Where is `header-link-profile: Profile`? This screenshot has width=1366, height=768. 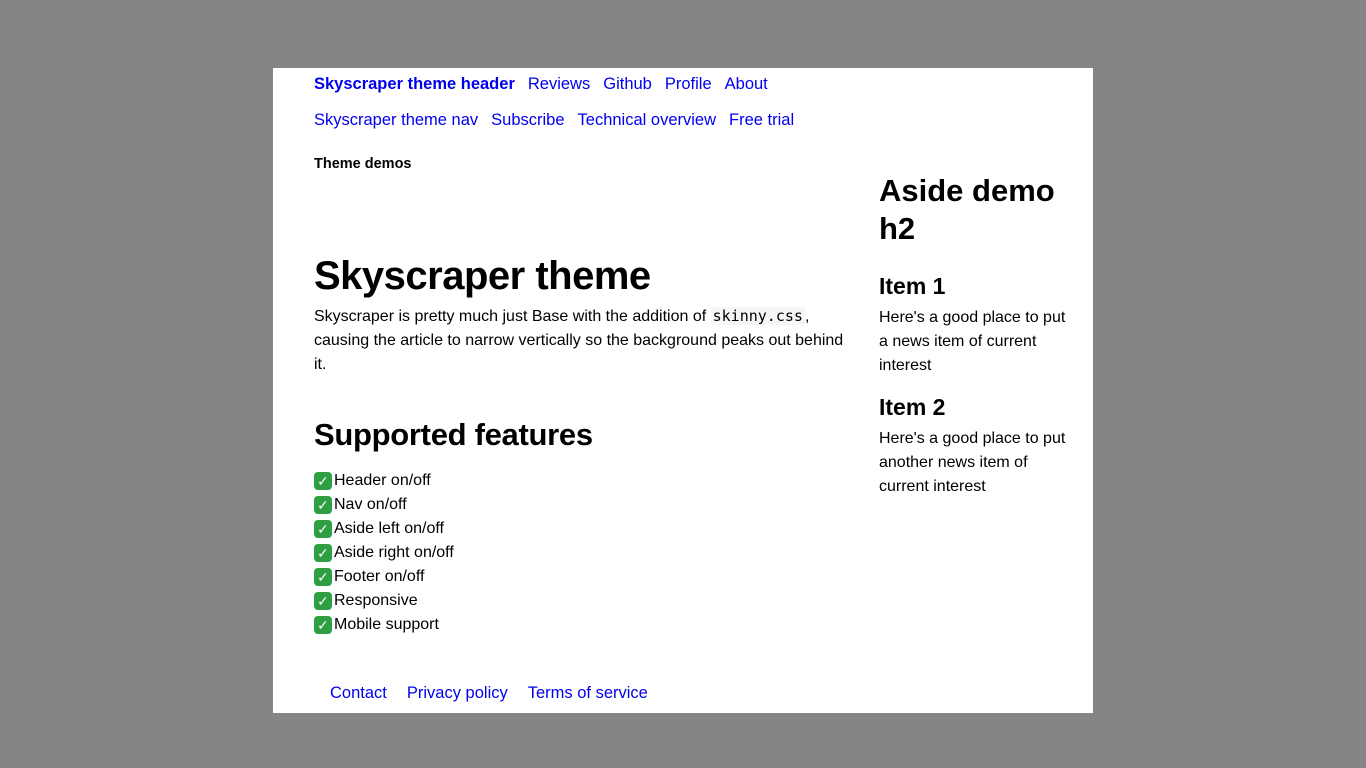
header-link-profile: Profile is located at coordinates (688, 84).